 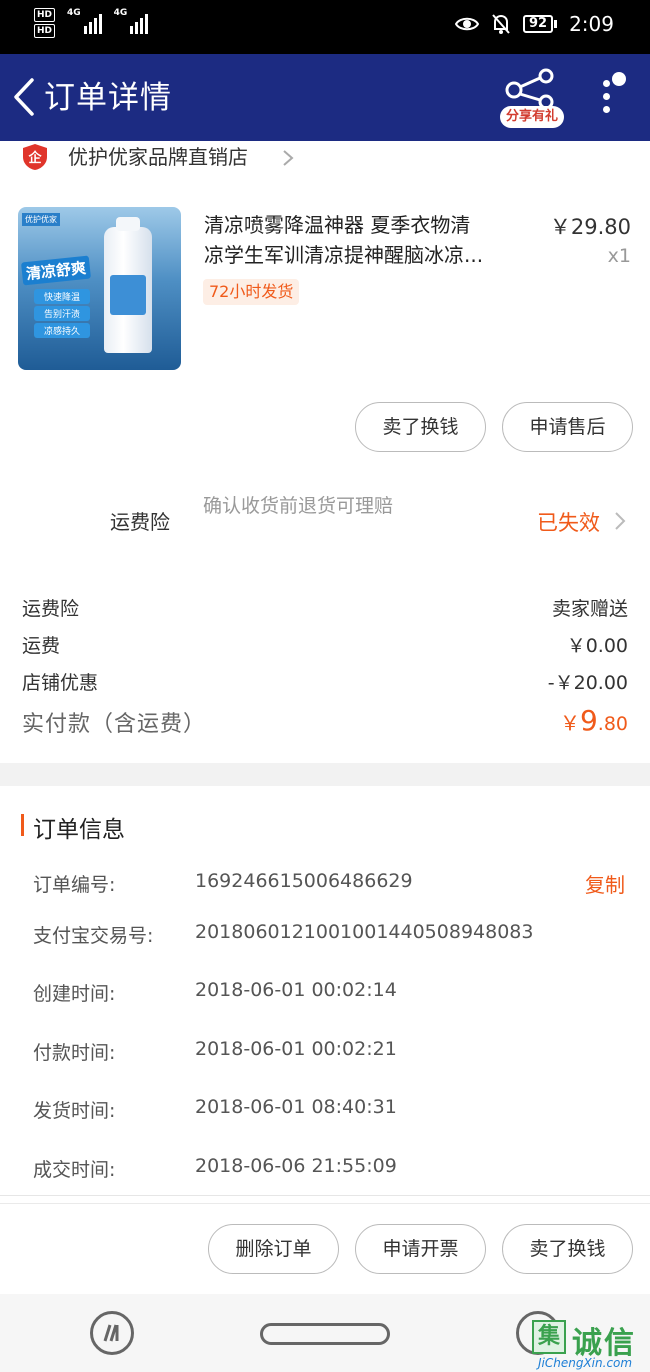 What do you see at coordinates (45, 15) in the screenshot?
I see `hd-badge-1: HD` at bounding box center [45, 15].